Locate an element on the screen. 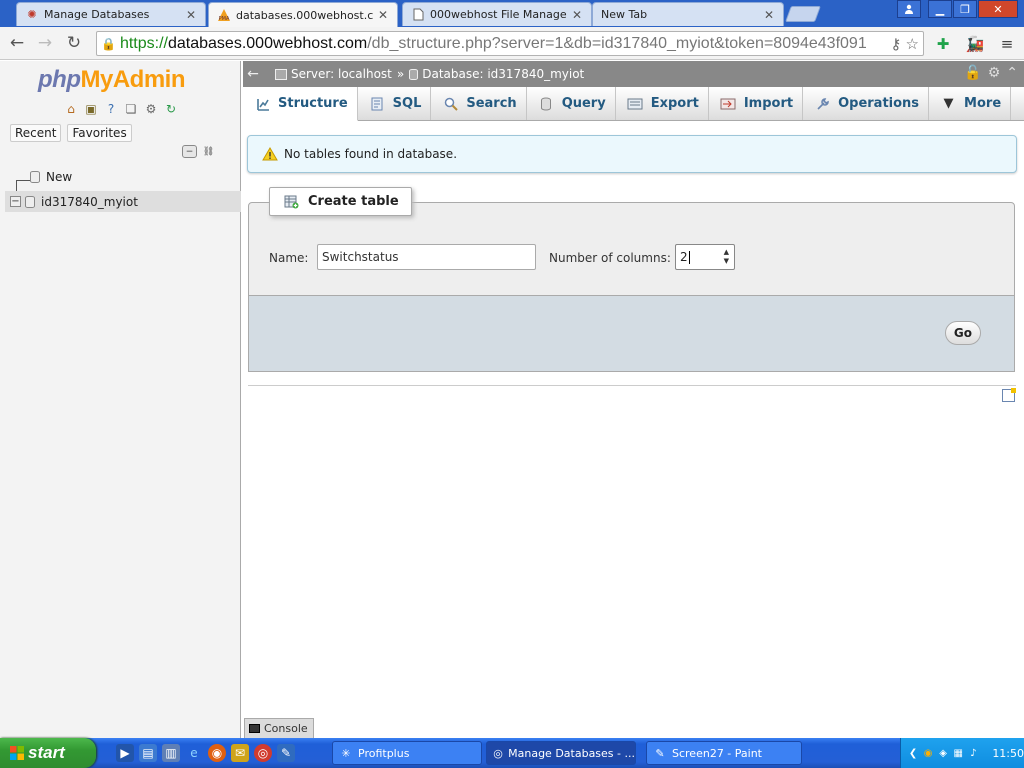 The height and width of the screenshot is (768, 1024). go-button: Go is located at coordinates (962, 333).